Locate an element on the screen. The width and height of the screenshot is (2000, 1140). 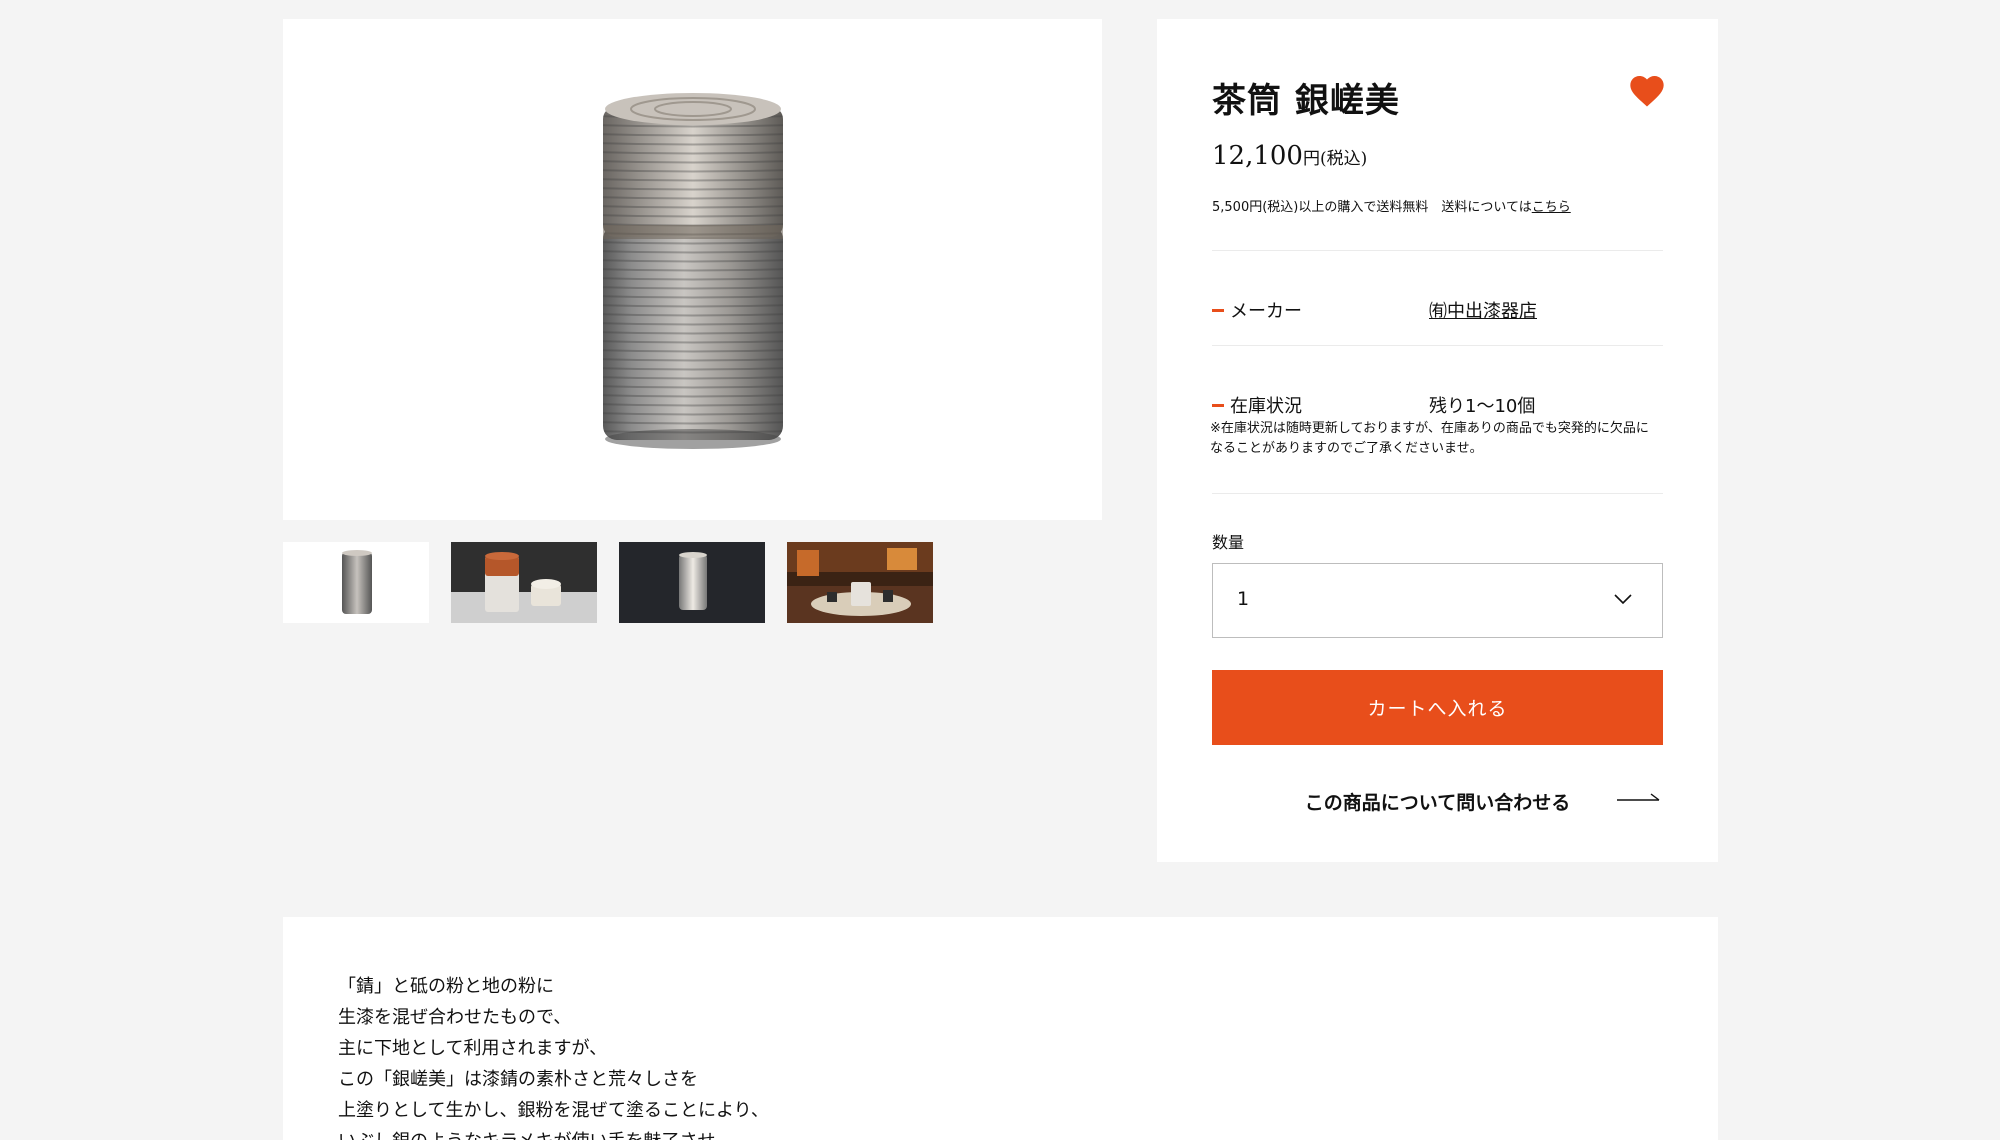
shipping-text: 5,500円(税込)以上の購入で送料無料 送料については is located at coordinates (1372, 207).